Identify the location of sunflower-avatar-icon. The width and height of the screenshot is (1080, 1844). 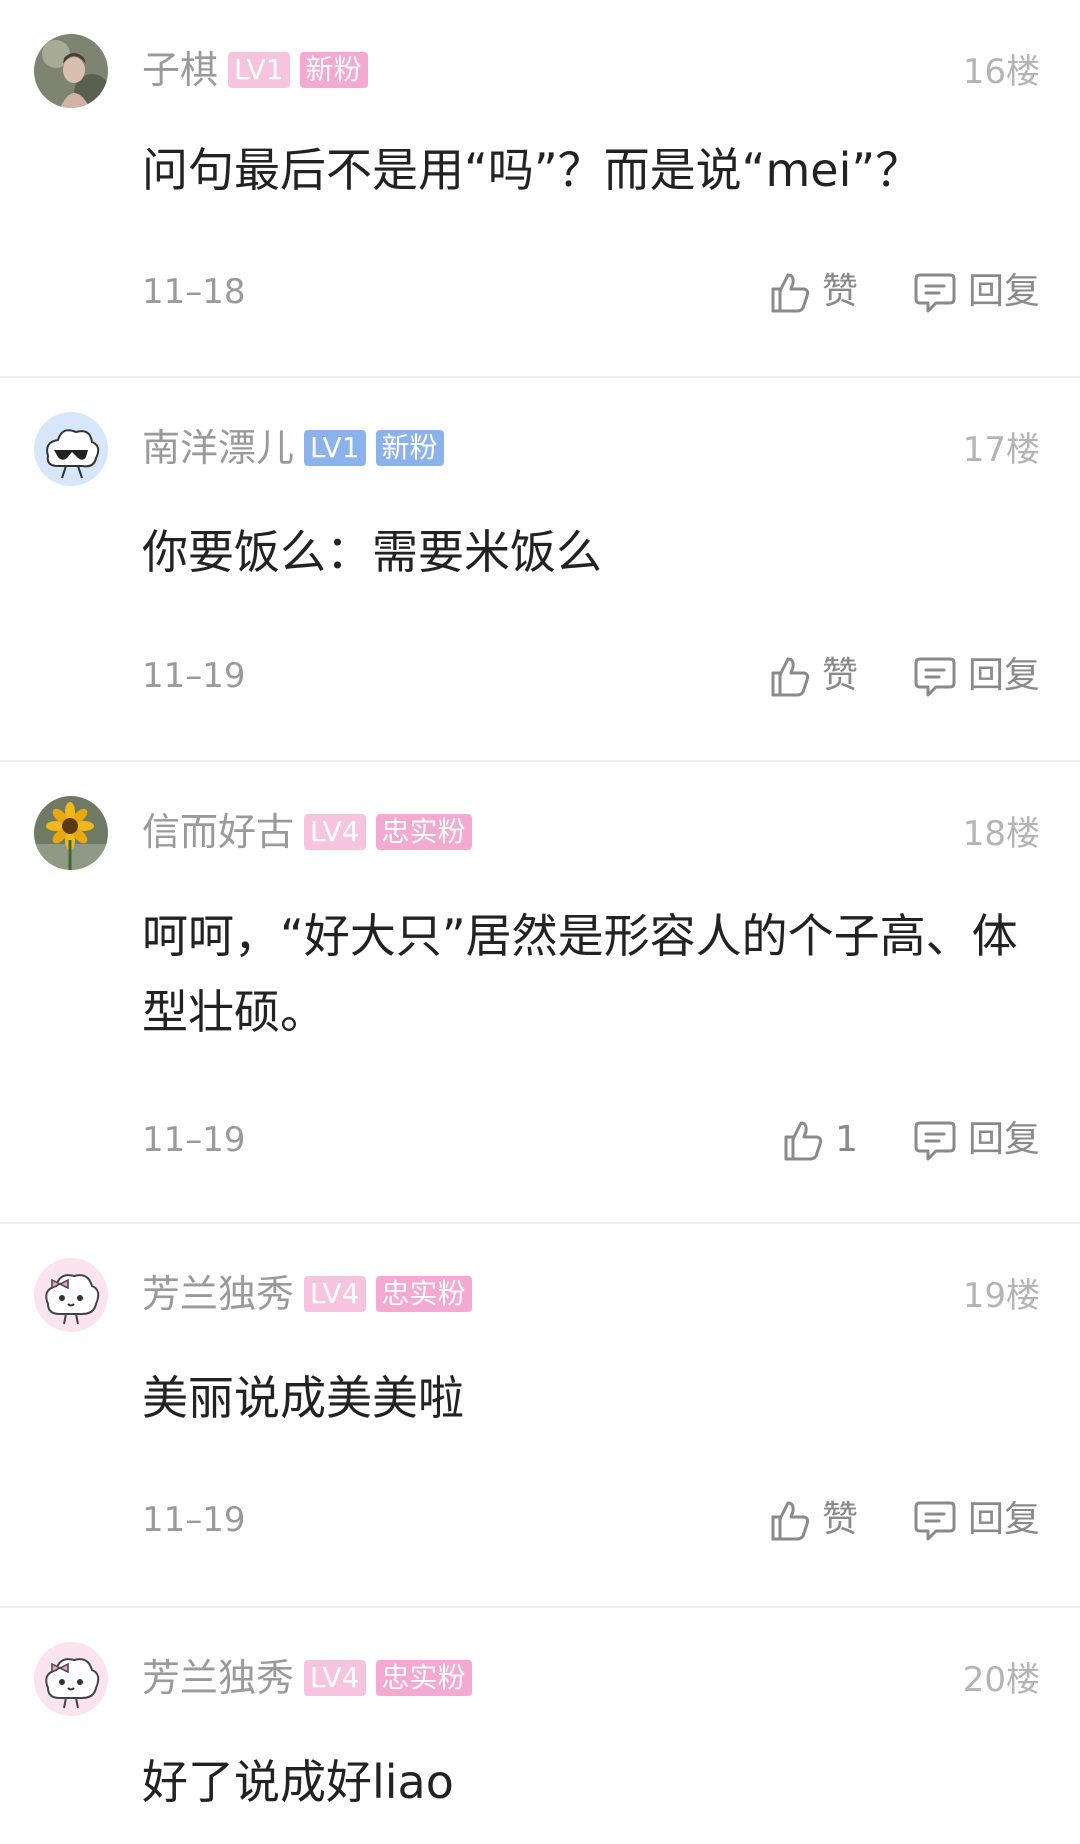
(71, 833).